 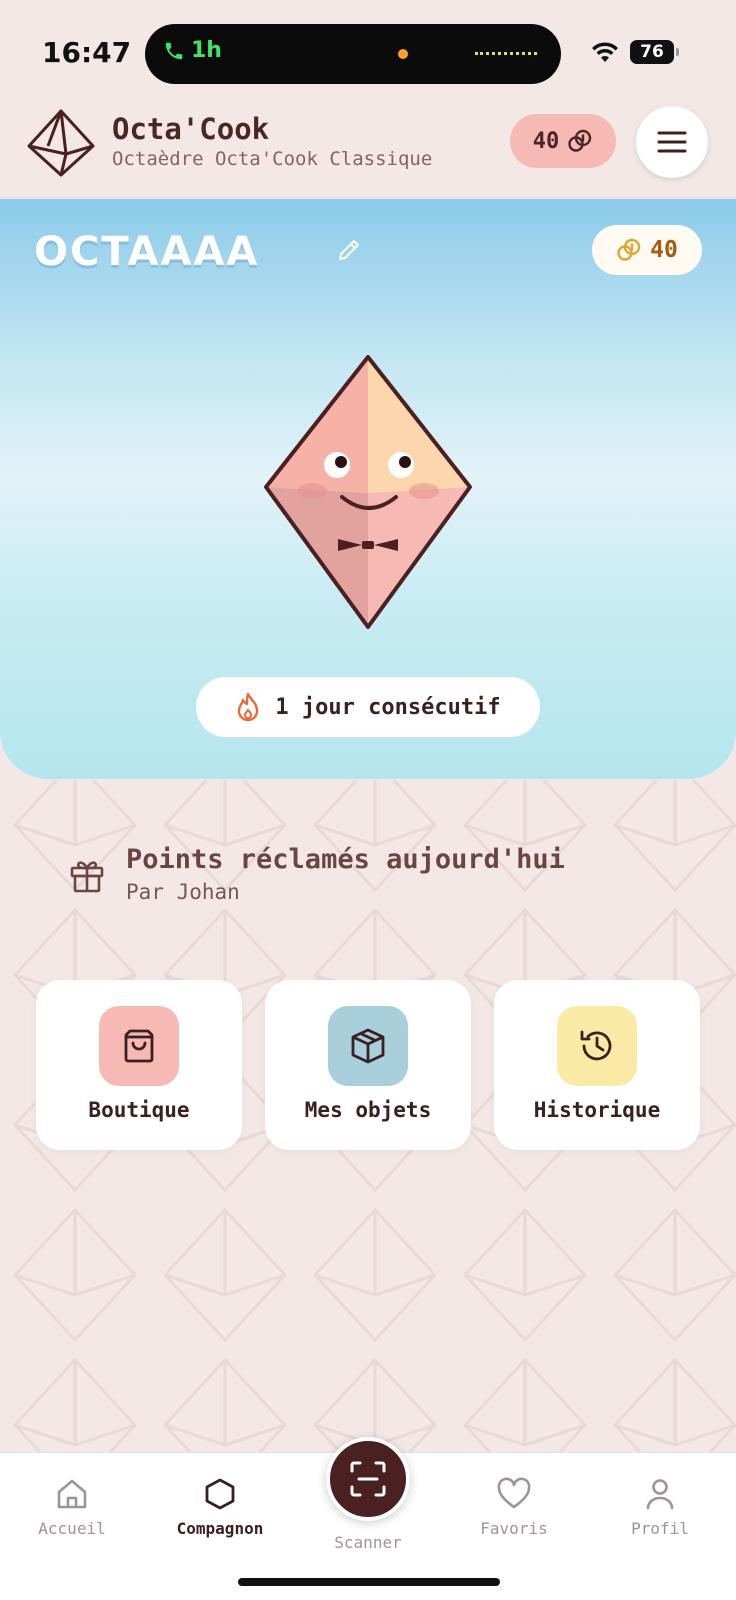 What do you see at coordinates (191, 129) in the screenshot?
I see `app-title: Octa'Cook` at bounding box center [191, 129].